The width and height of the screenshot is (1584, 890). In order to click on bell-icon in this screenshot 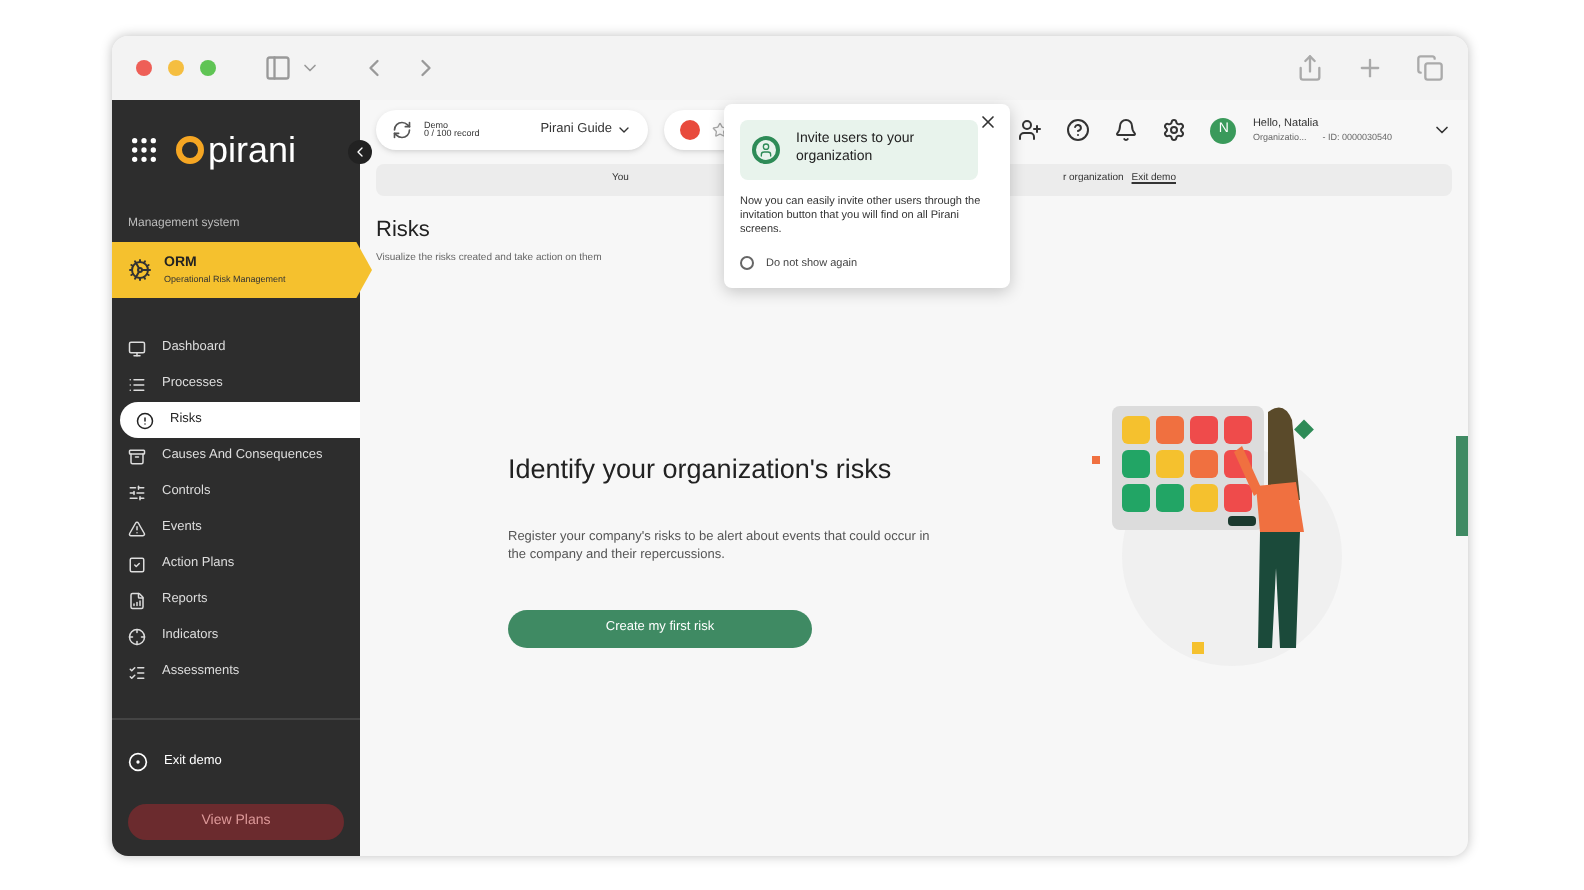, I will do `click(1126, 130)`.